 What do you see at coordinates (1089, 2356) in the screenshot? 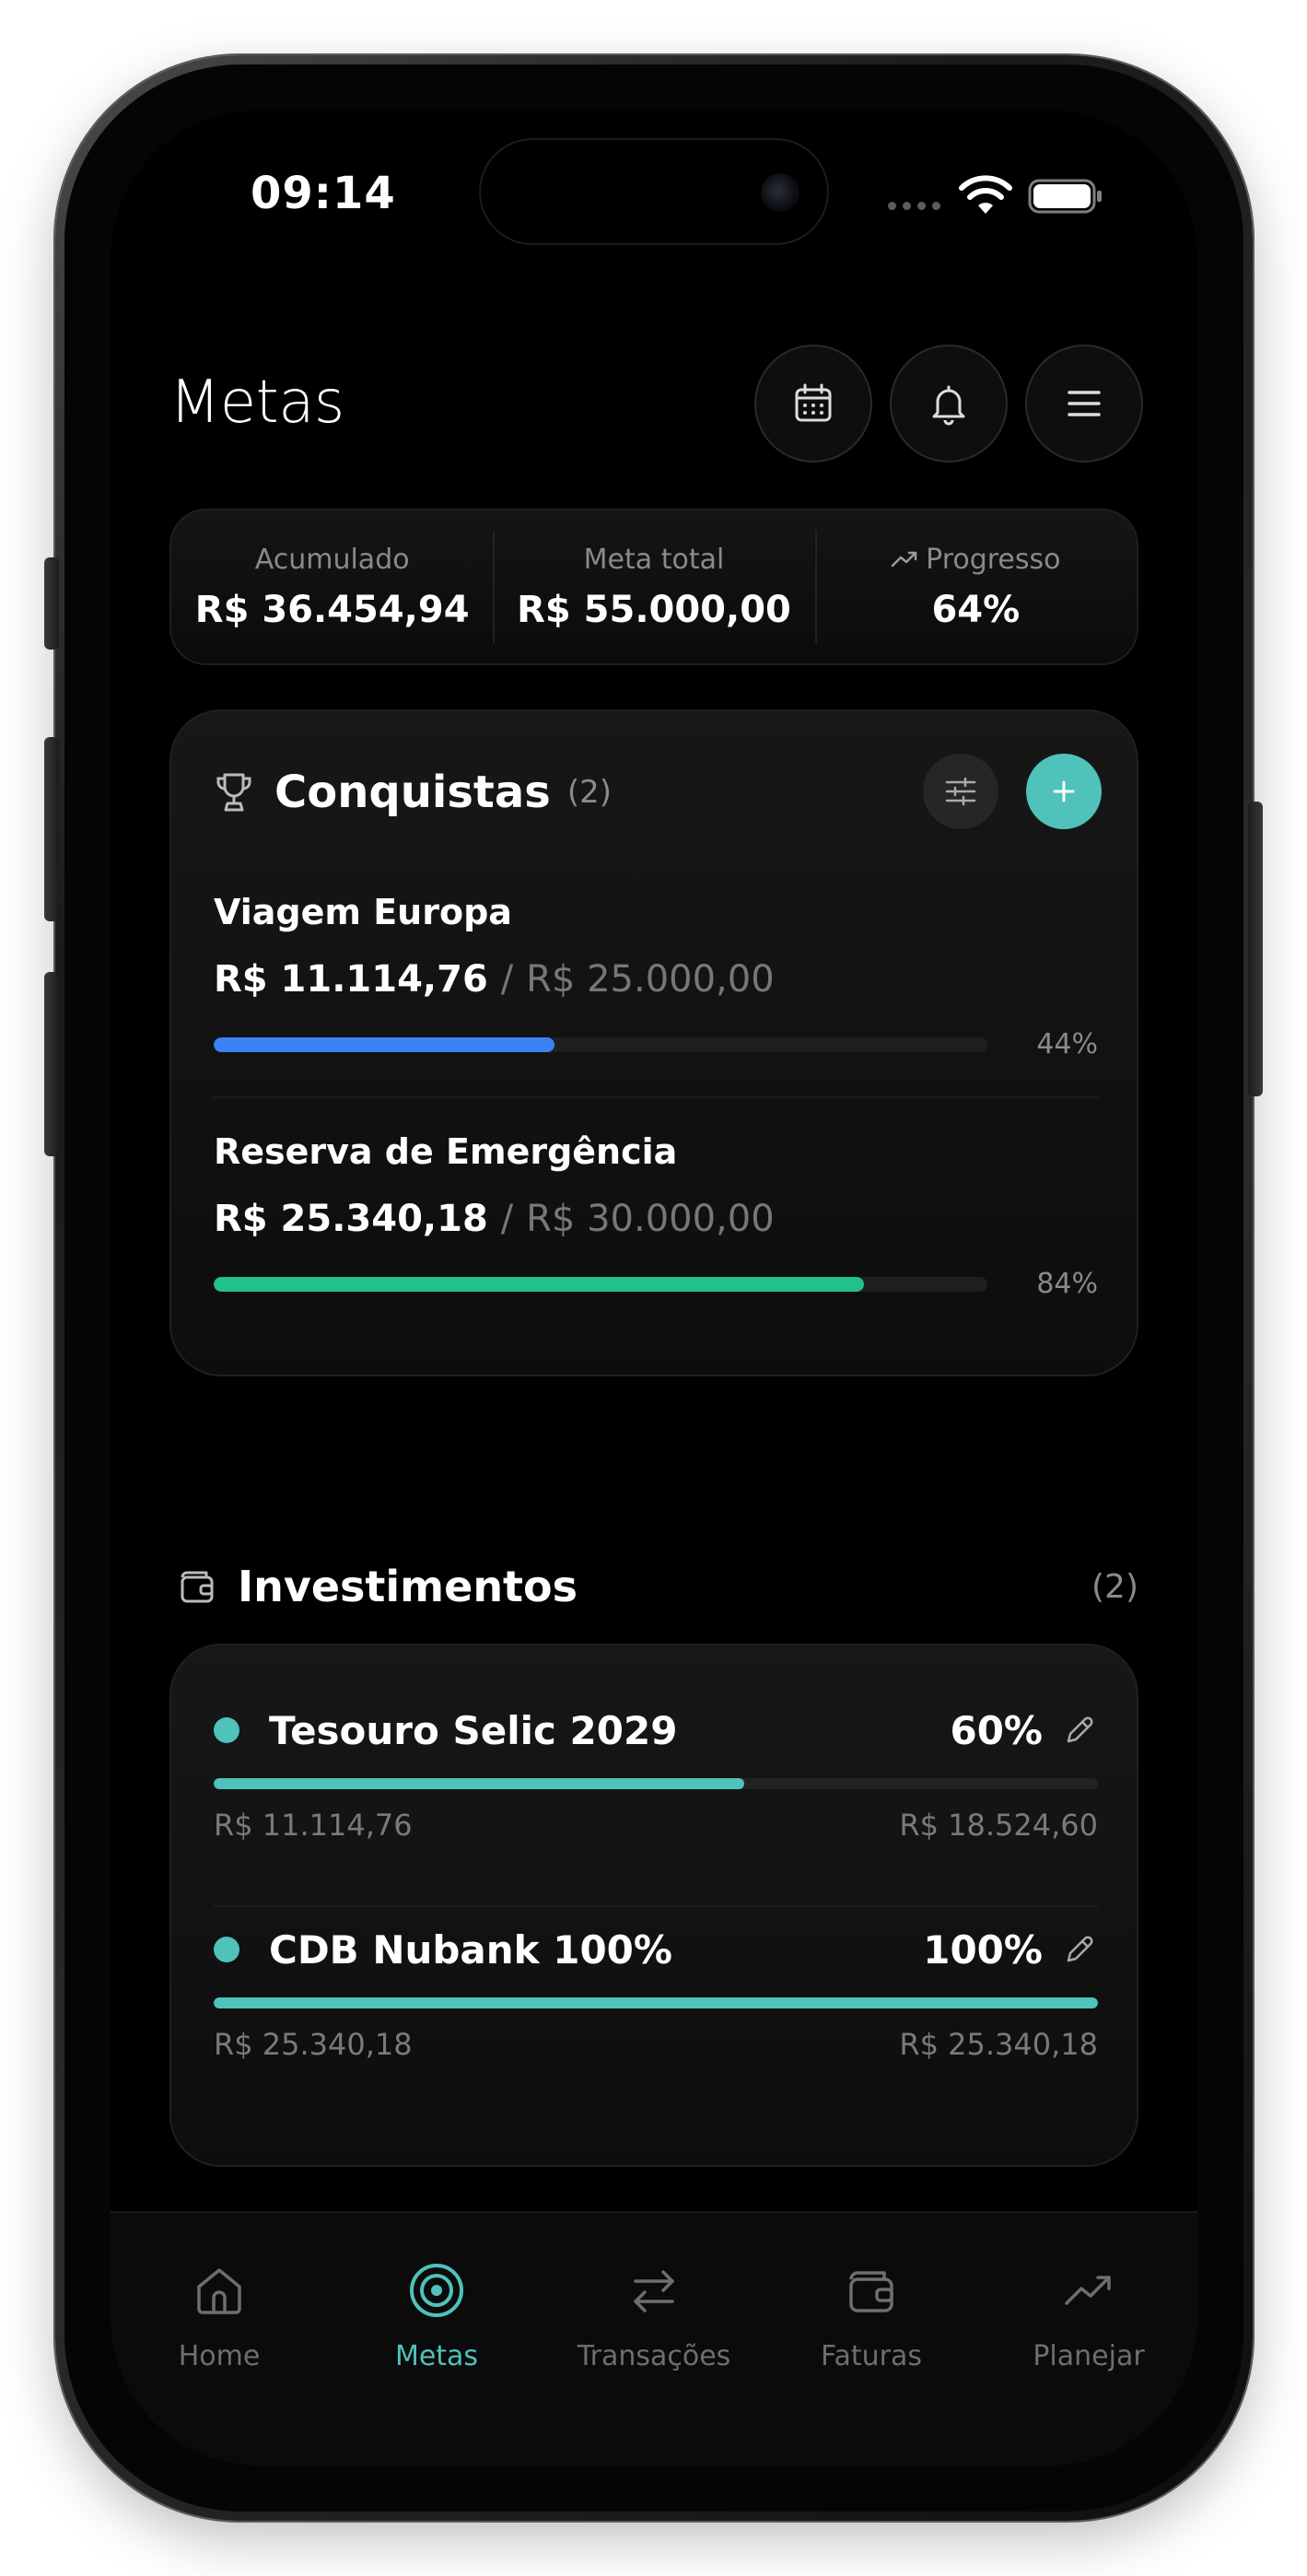
I see `tab-label: Planejar` at bounding box center [1089, 2356].